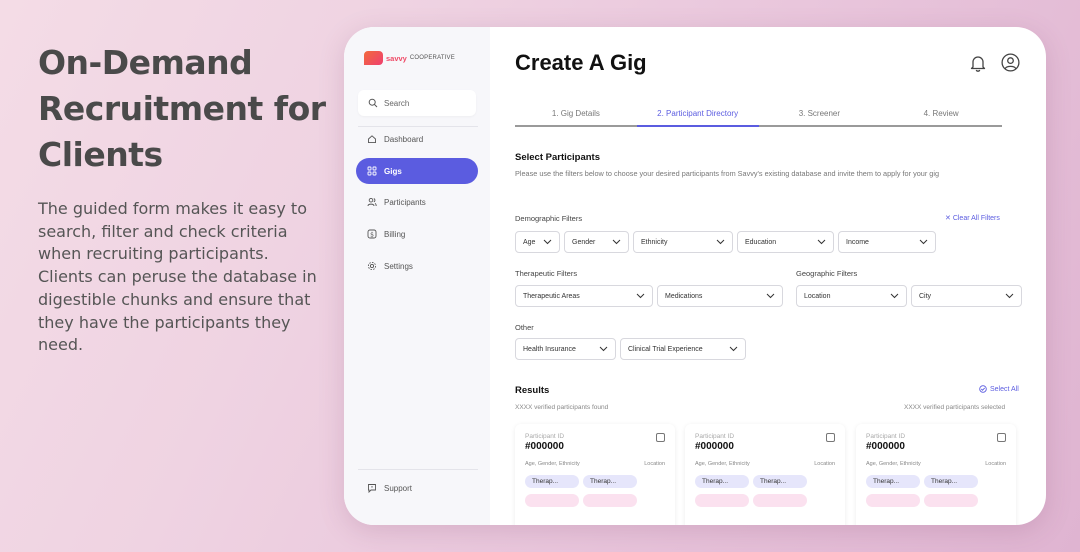 The height and width of the screenshot is (552, 1080). What do you see at coordinates (761, 242) in the screenshot?
I see `select-value: Education` at bounding box center [761, 242].